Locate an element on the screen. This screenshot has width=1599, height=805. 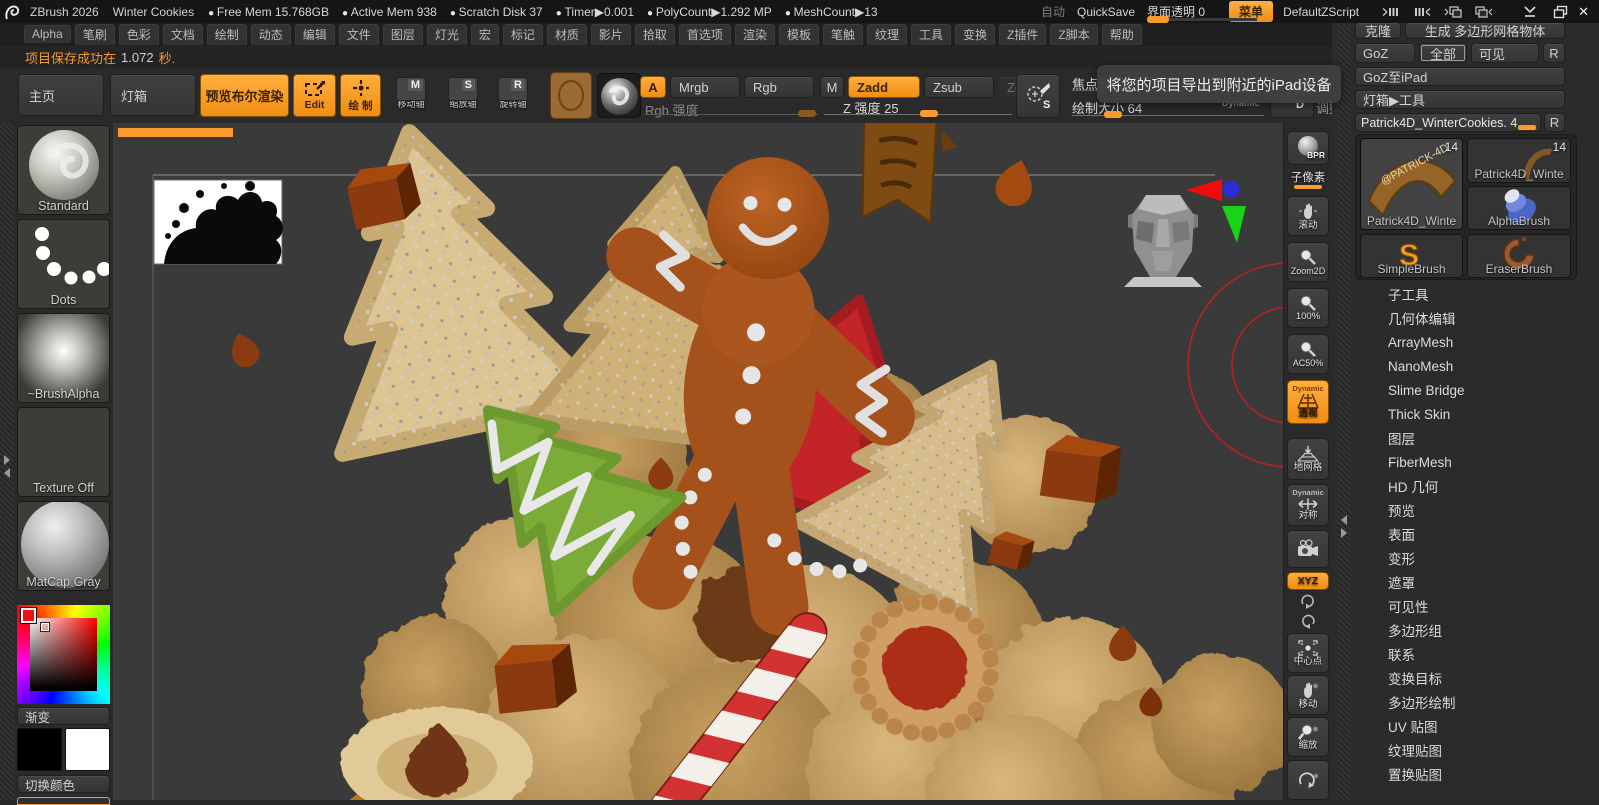
menu-item: 渲染 is located at coordinates (754, 34).